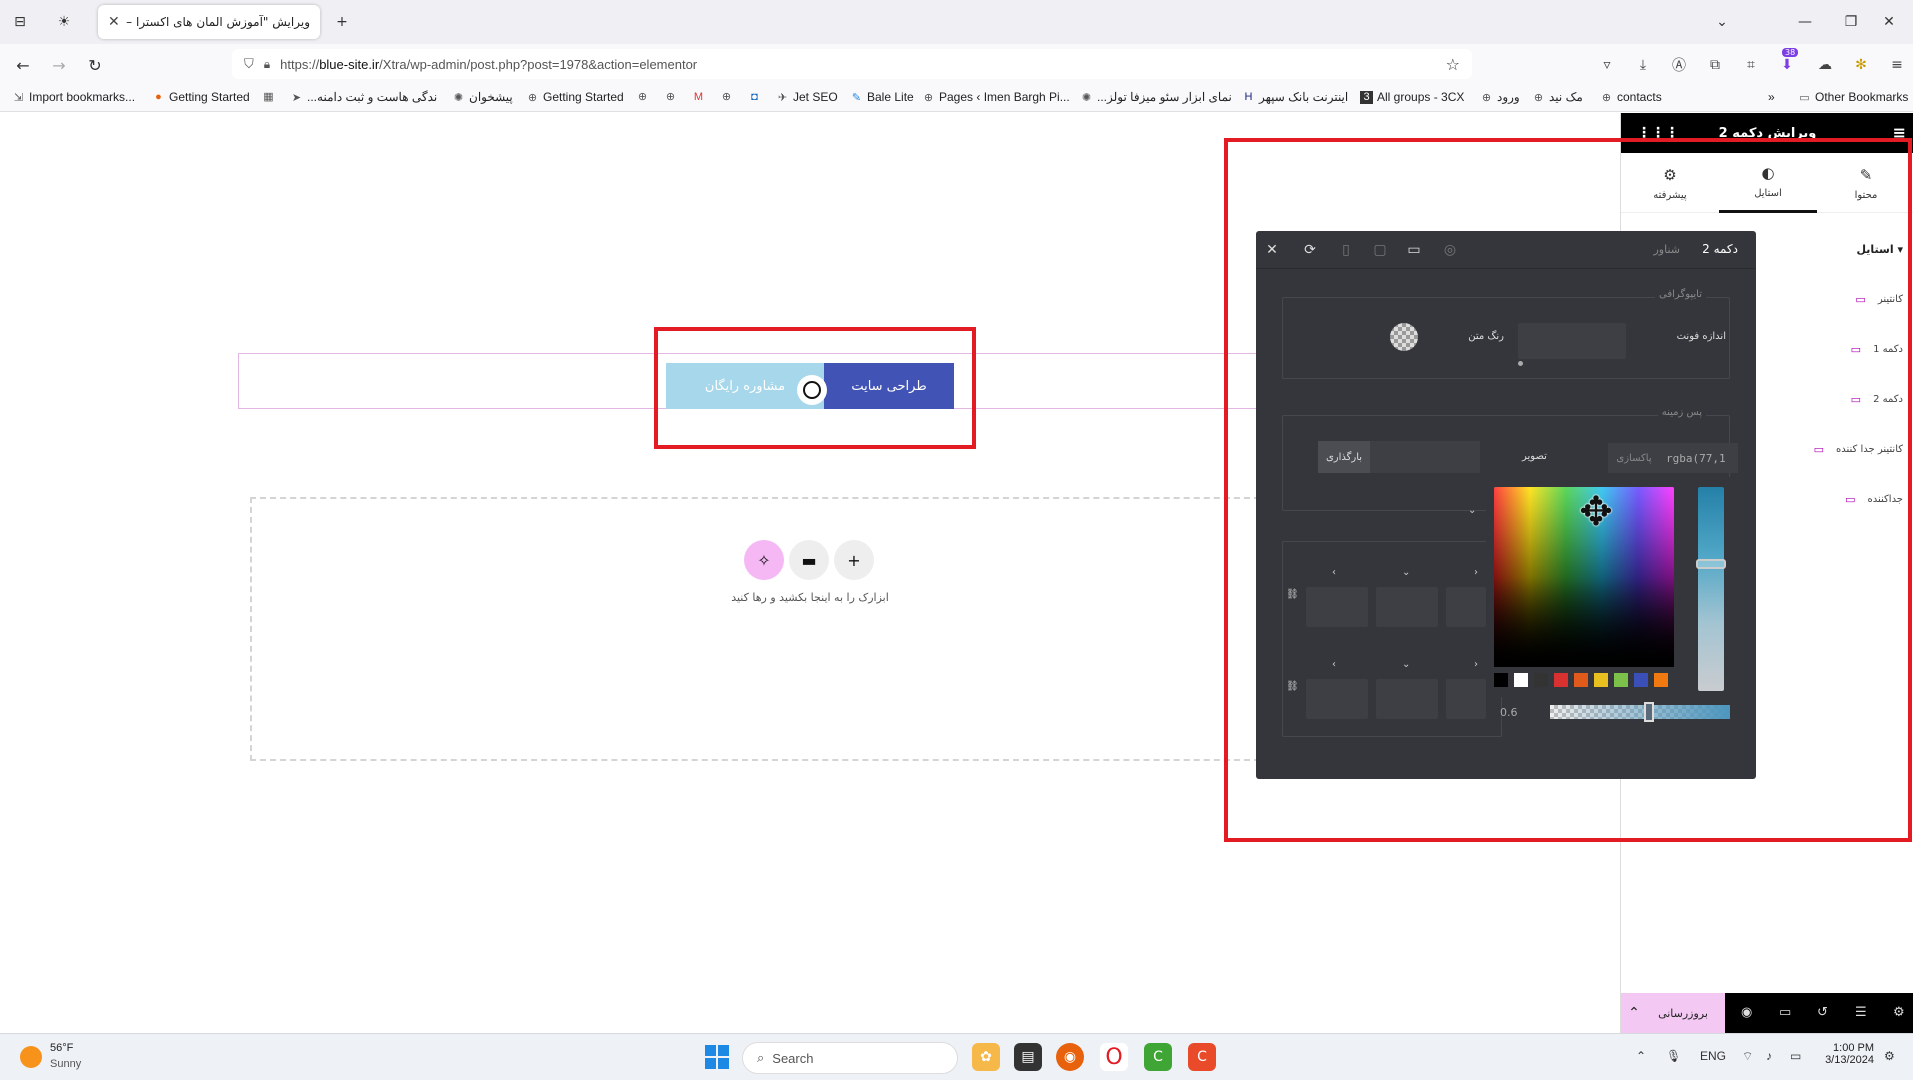 Image resolution: width=1913 pixels, height=1080 pixels. Describe the element at coordinates (1805, 22) in the screenshot. I see `minimize-icon: —` at that location.